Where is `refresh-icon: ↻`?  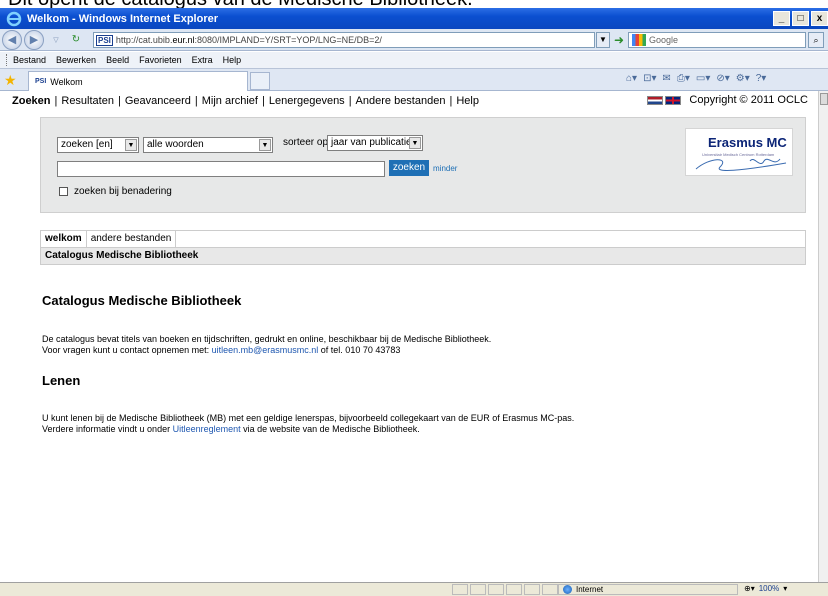 refresh-icon: ↻ is located at coordinates (76, 40).